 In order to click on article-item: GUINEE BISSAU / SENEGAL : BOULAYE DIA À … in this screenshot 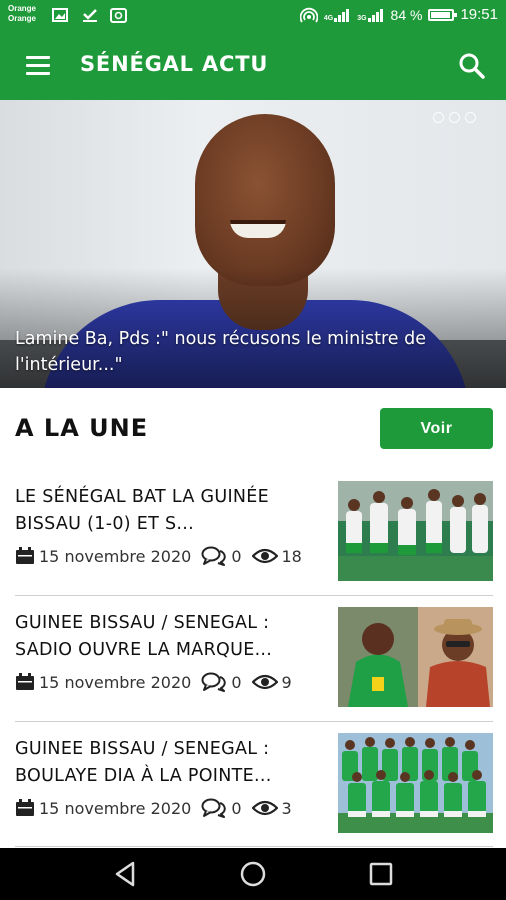, I will do `click(253, 784)`.